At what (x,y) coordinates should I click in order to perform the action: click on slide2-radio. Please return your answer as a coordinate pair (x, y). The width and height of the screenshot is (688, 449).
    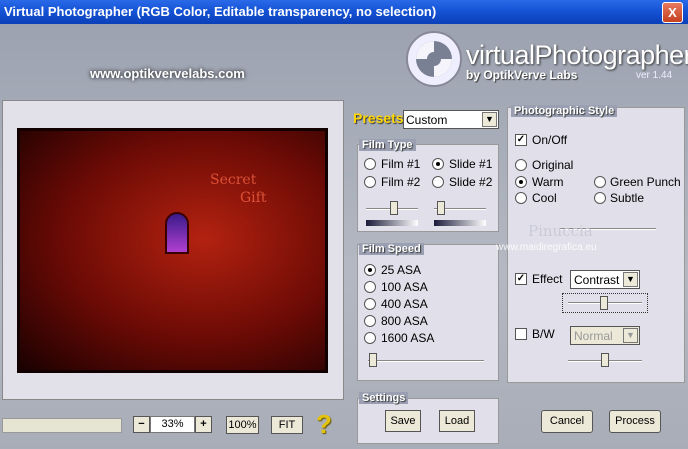
    Looking at the image, I should click on (438, 182).